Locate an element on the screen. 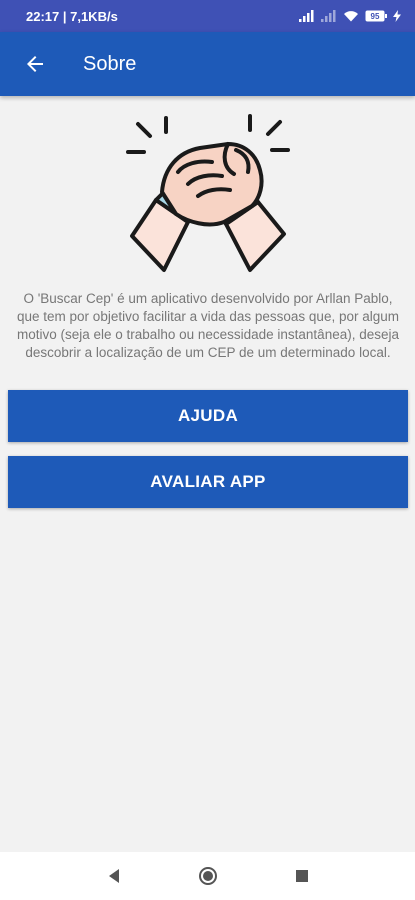 The width and height of the screenshot is (415, 900). status-icons: 95 is located at coordinates (350, 16).